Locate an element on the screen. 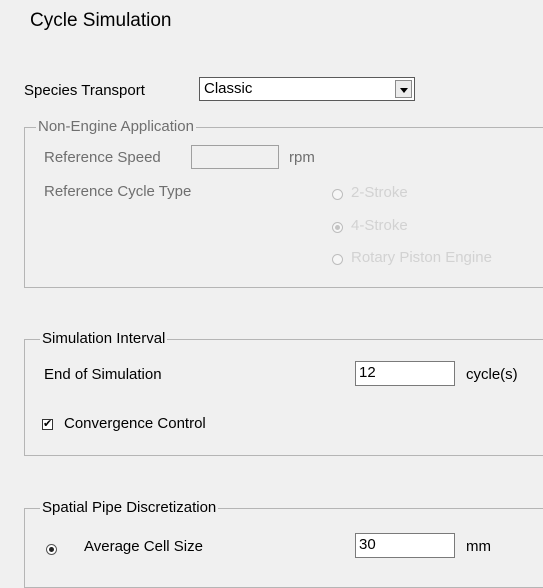 The width and height of the screenshot is (543, 588). radio-average-cell-size is located at coordinates (51, 549).